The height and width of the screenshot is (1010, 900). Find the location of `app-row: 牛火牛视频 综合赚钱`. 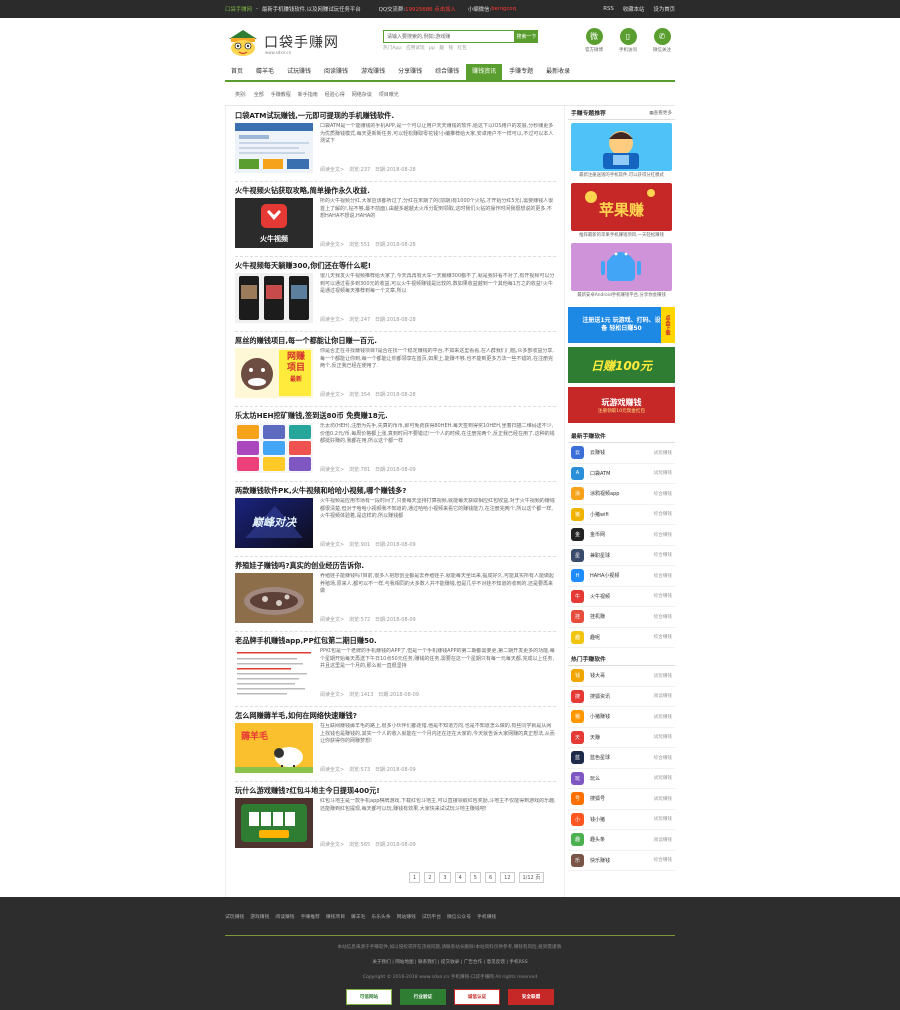

app-row: 牛火牛视频 综合赚钱 is located at coordinates (621, 597).